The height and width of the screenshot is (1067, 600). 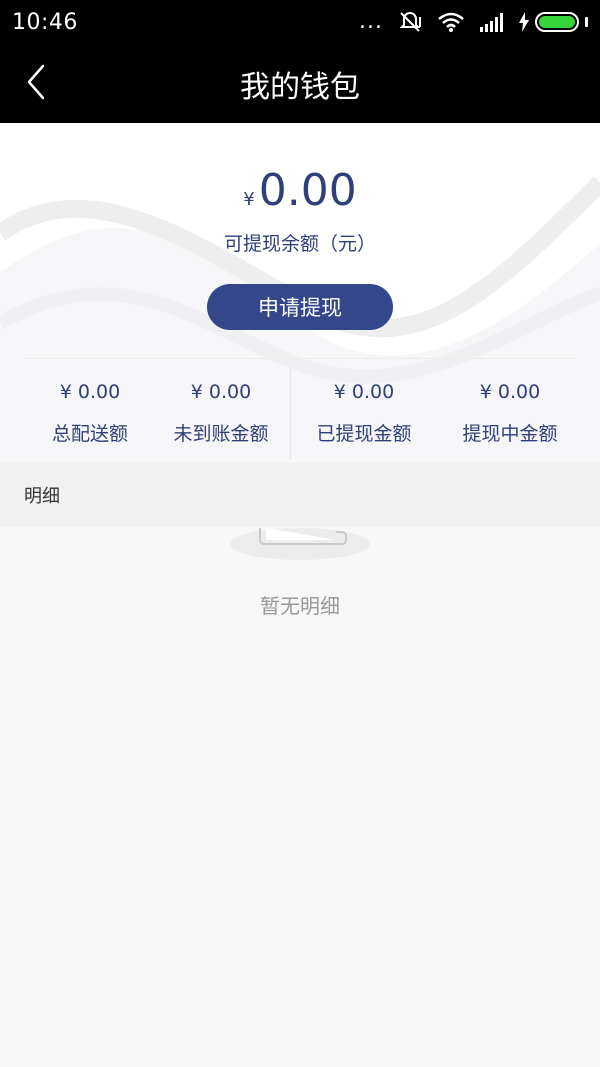 I want to click on balance-display: ¥ 0.00, so click(x=300, y=190).